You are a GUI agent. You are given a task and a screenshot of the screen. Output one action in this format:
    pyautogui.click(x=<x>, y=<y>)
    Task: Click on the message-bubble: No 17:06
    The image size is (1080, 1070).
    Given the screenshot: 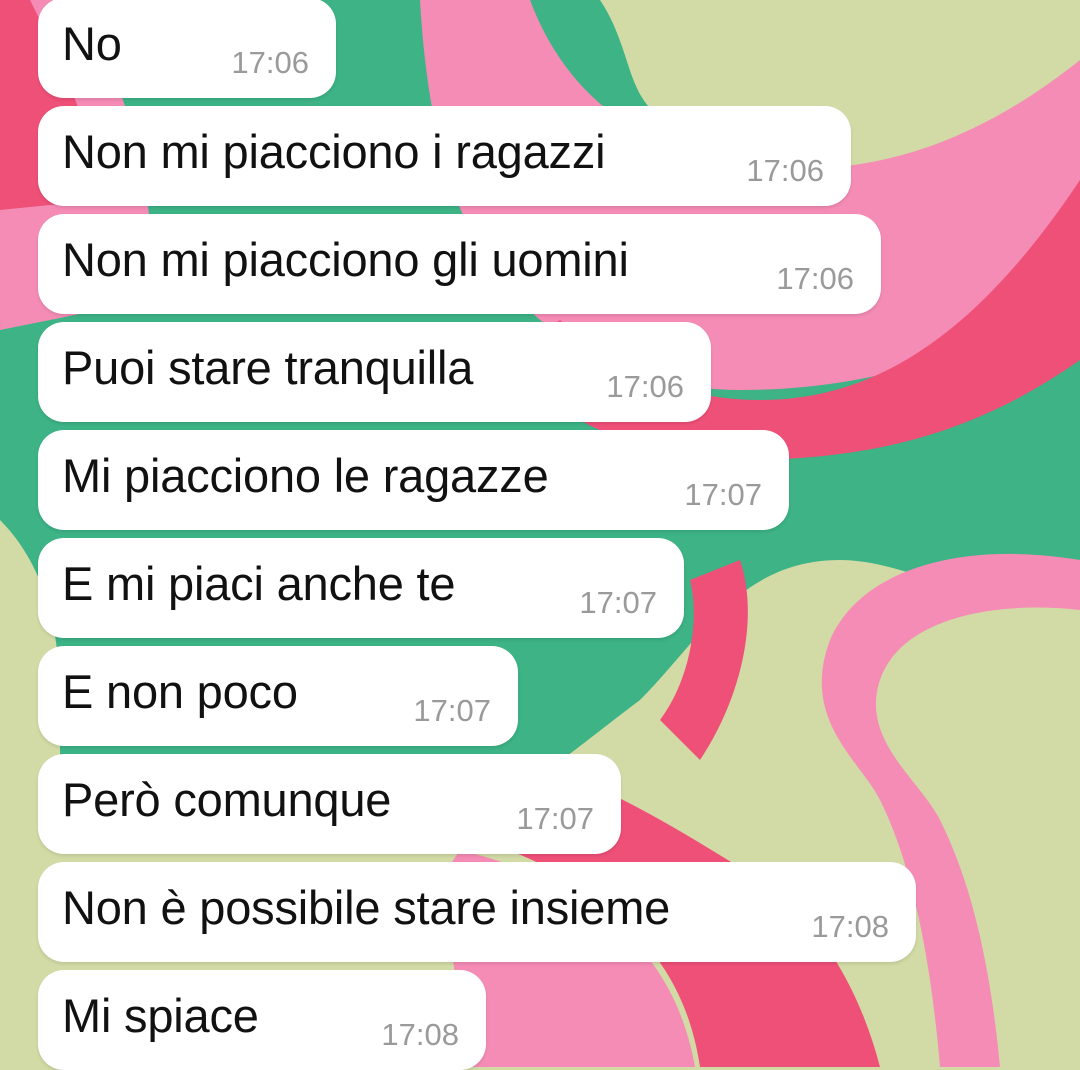 What is the action you would take?
    pyautogui.click(x=187, y=49)
    